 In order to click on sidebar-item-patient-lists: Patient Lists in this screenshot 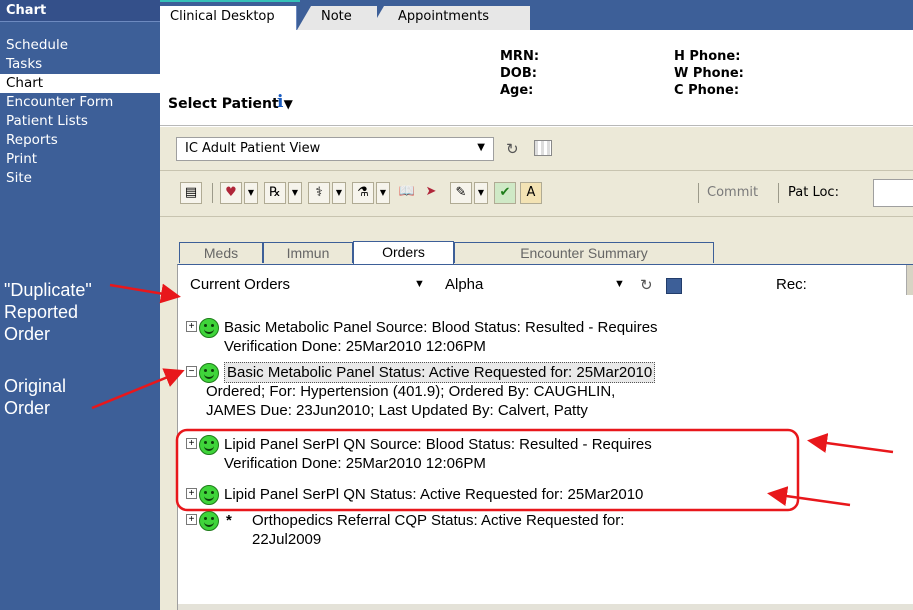, I will do `click(80, 121)`.